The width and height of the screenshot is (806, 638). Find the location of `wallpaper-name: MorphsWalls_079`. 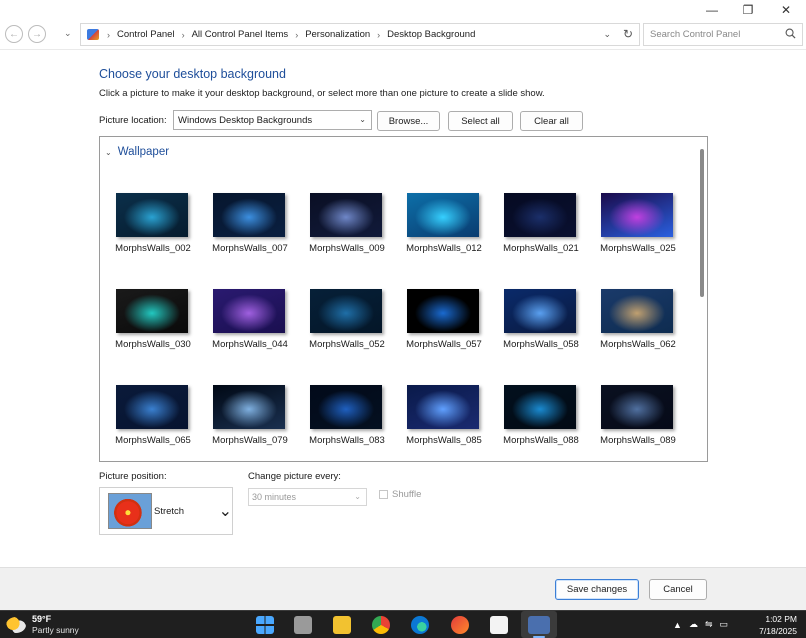

wallpaper-name: MorphsWalls_079 is located at coordinates (250, 440).